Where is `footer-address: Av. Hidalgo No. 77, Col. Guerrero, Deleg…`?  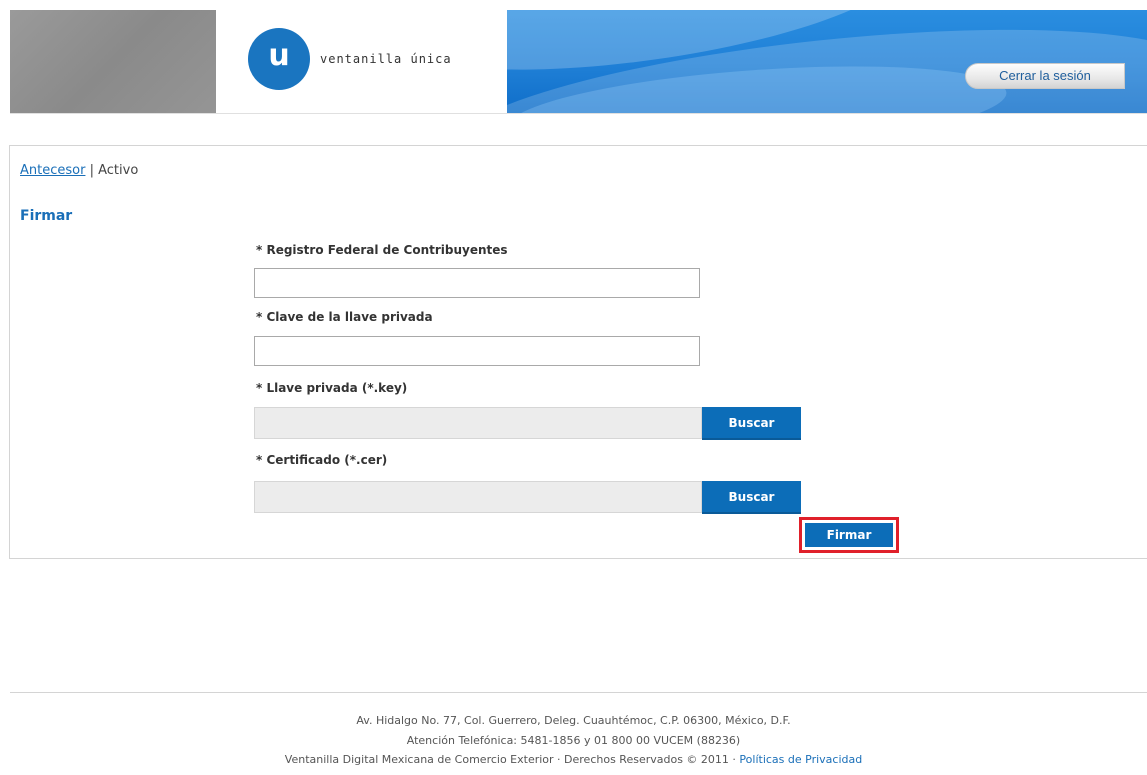
footer-address: Av. Hidalgo No. 77, Col. Guerrero, Deleg… is located at coordinates (573, 720).